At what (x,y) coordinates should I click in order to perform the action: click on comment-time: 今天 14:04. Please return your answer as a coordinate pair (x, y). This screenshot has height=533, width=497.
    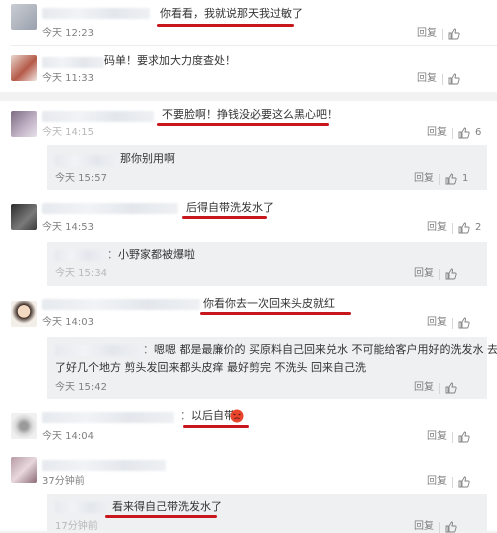
    Looking at the image, I should click on (68, 436).